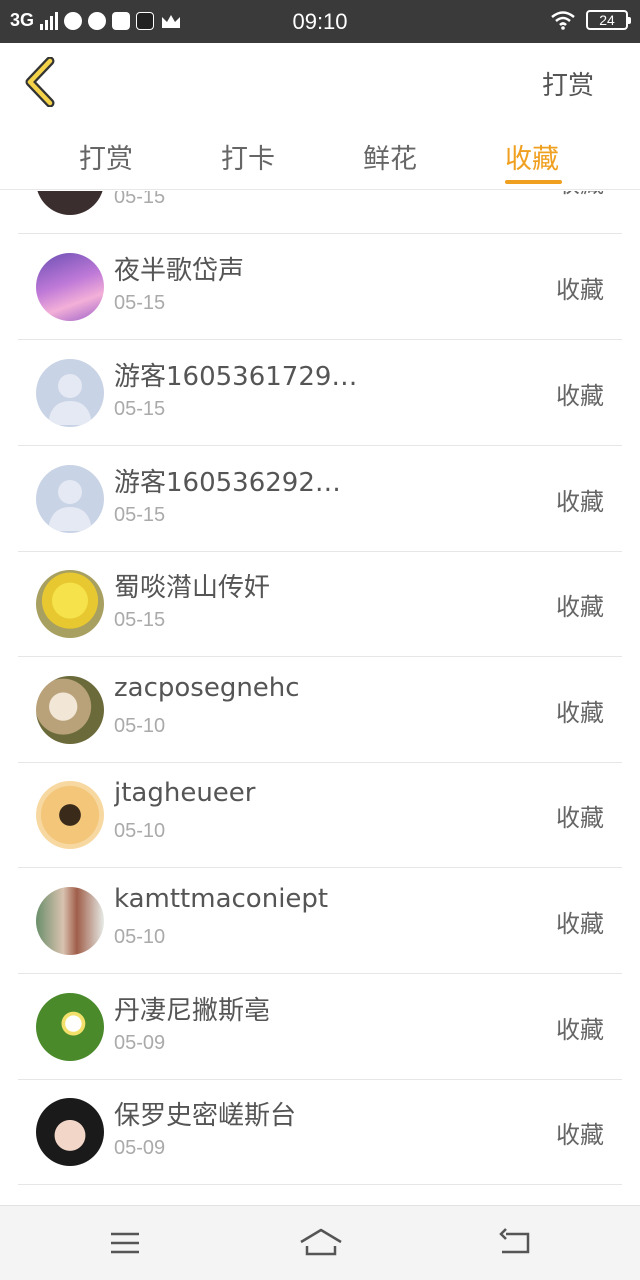 This screenshot has height=1280, width=640. Describe the element at coordinates (207, 688) in the screenshot. I see `user-name: zacposegnehc` at that location.